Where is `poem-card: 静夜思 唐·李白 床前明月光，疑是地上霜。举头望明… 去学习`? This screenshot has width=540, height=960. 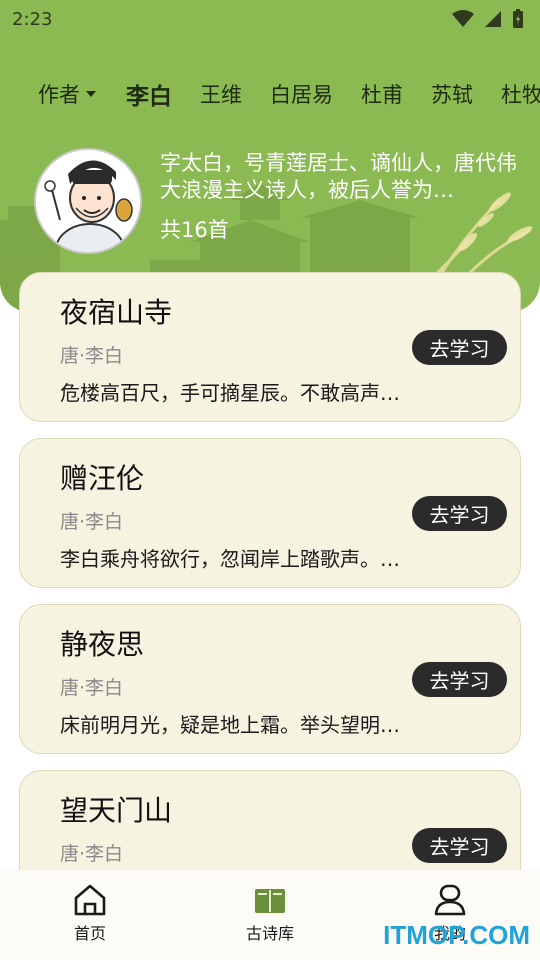
poem-card: 静夜思 唐·李白 床前明月光，疑是地上霜。举头望明… 去学习 is located at coordinates (270, 679).